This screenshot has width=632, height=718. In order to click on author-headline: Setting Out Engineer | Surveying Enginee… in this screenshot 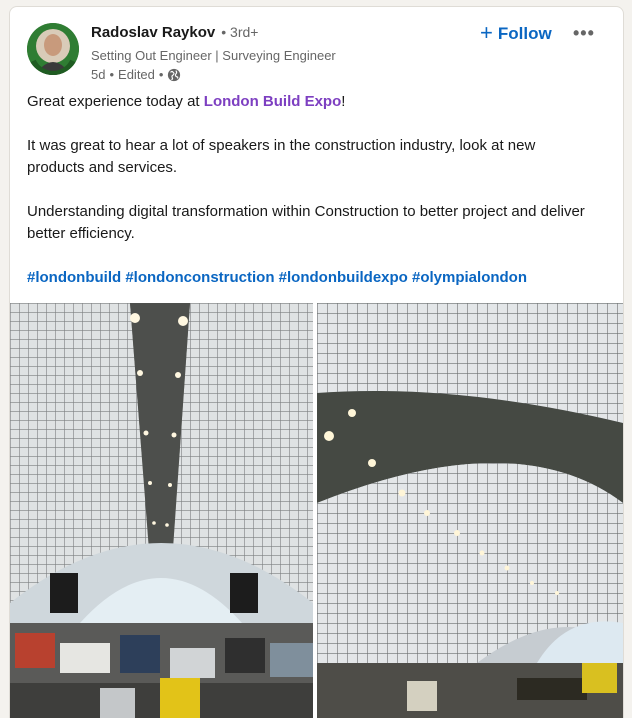, I will do `click(213, 55)`.